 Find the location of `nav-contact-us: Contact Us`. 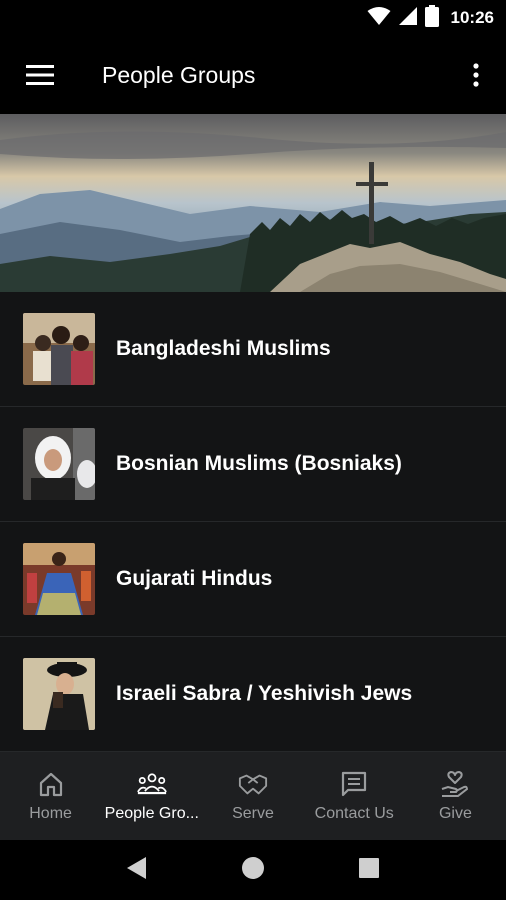

nav-contact-us: Contact Us is located at coordinates (354, 796).